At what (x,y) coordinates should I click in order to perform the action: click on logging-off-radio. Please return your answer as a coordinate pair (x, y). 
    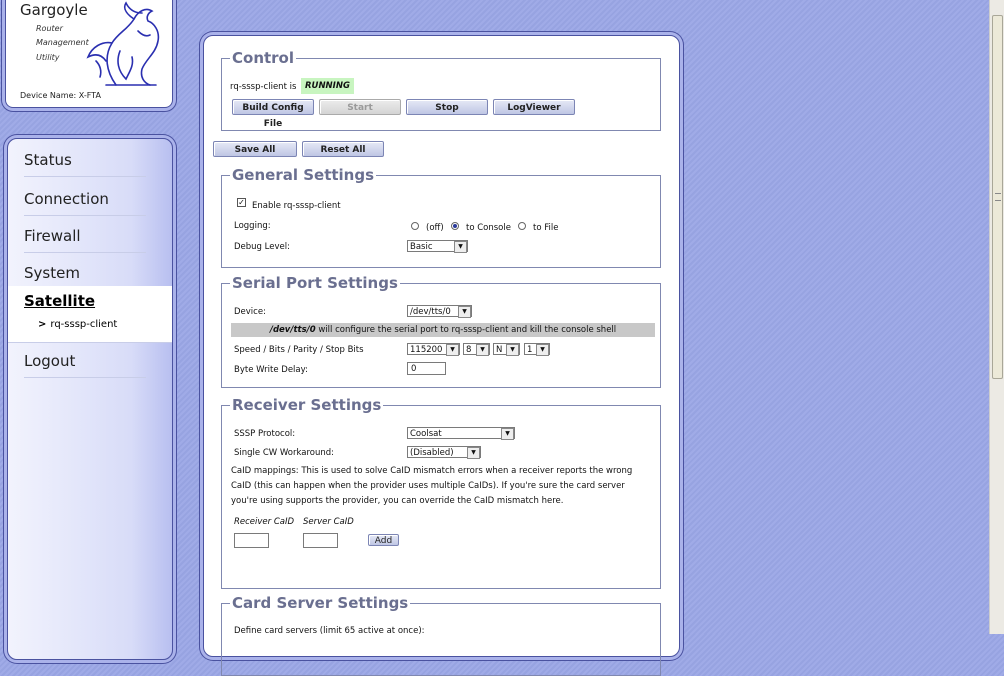
    Looking at the image, I should click on (415, 226).